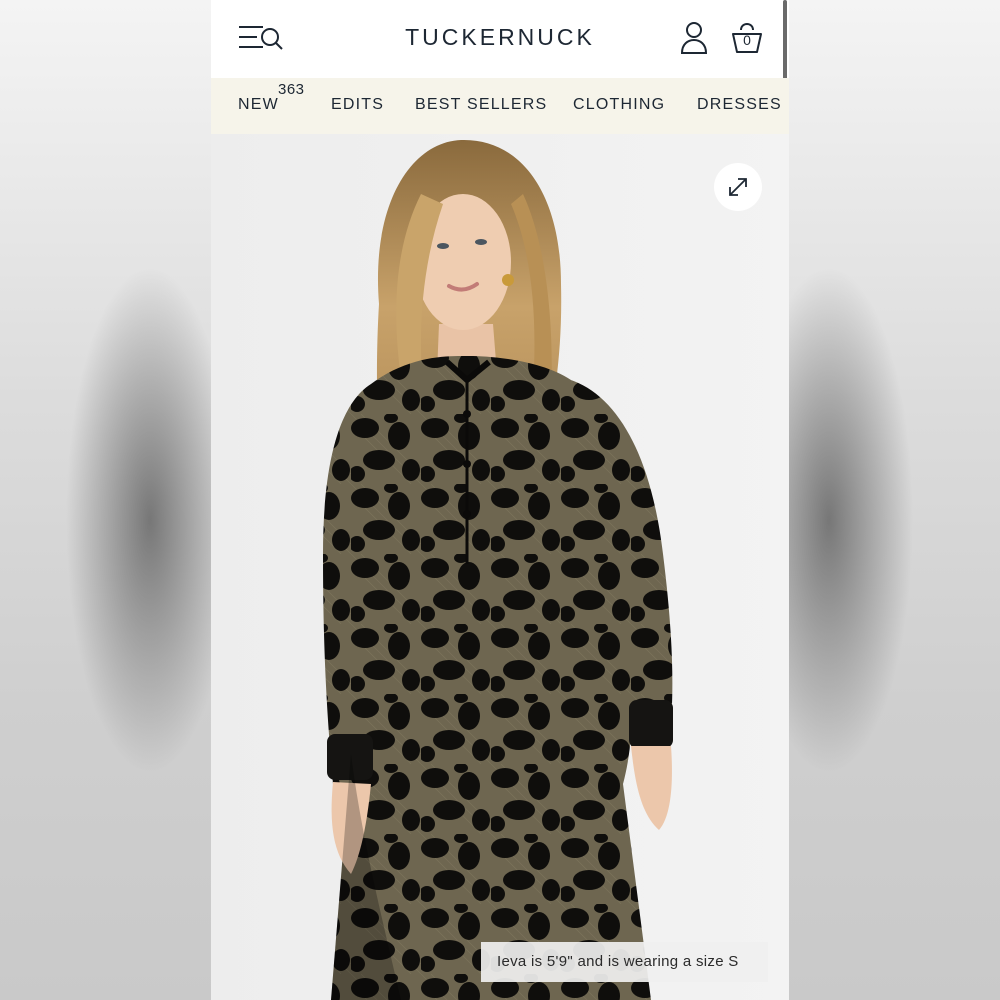  I want to click on bag-count-badge: 0, so click(747, 40).